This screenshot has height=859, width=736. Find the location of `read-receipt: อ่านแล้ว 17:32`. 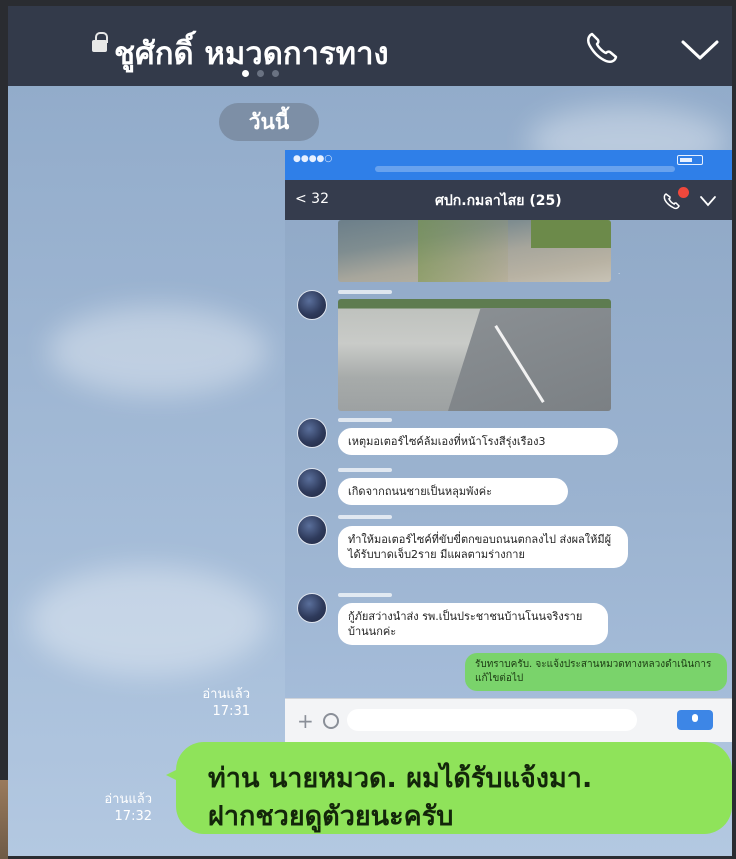

read-receipt: อ่านแล้ว 17:32 is located at coordinates (121, 808).